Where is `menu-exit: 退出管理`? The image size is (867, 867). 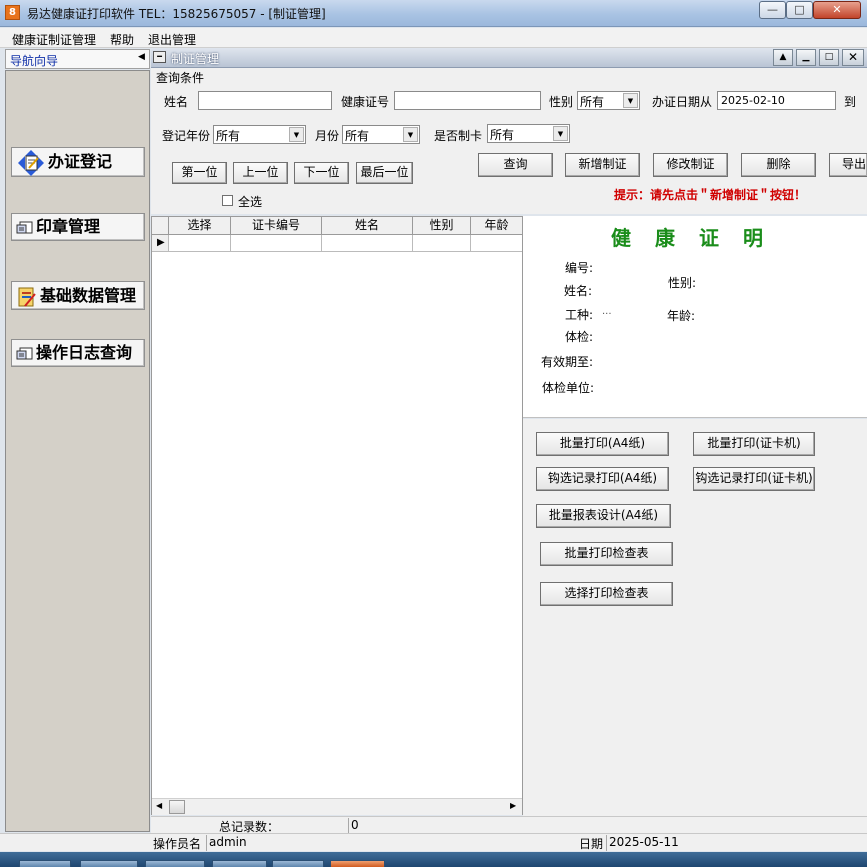
menu-exit: 退出管理 is located at coordinates (172, 39).